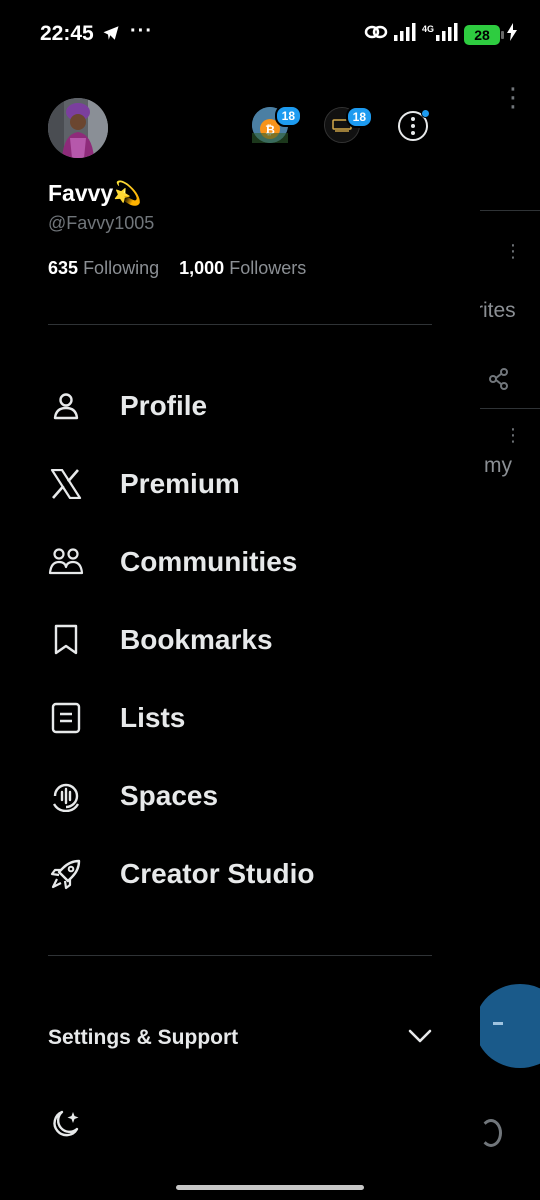 This screenshot has height=1200, width=540. I want to click on follow-stats: 635 Following 1,000 Followers, so click(177, 268).